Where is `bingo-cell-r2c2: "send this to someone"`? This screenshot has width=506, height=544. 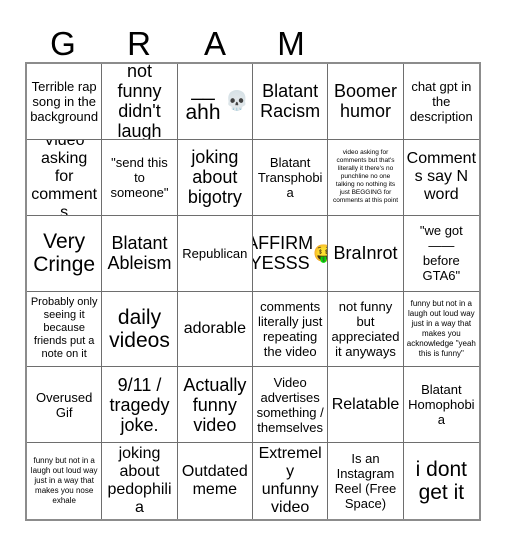
bingo-cell-r2c2: "send this to someone" is located at coordinates (140, 177).